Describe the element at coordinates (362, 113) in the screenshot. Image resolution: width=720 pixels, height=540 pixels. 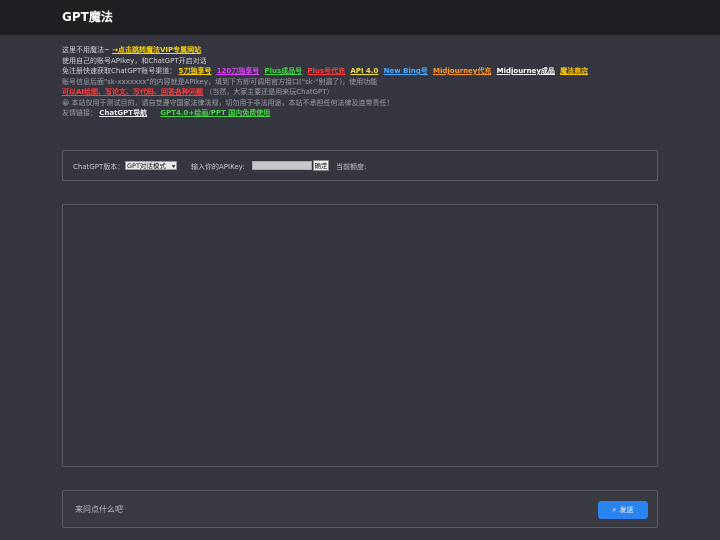
I see `notice-line-friend-links: 友情链接： ChatGPT导航 GPT4.0+绘画/PPT 国内免费使用` at that location.